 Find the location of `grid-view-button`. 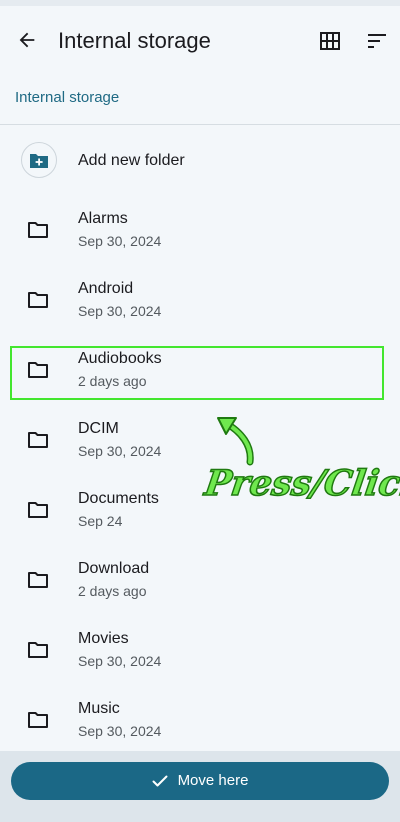

grid-view-button is located at coordinates (330, 41).